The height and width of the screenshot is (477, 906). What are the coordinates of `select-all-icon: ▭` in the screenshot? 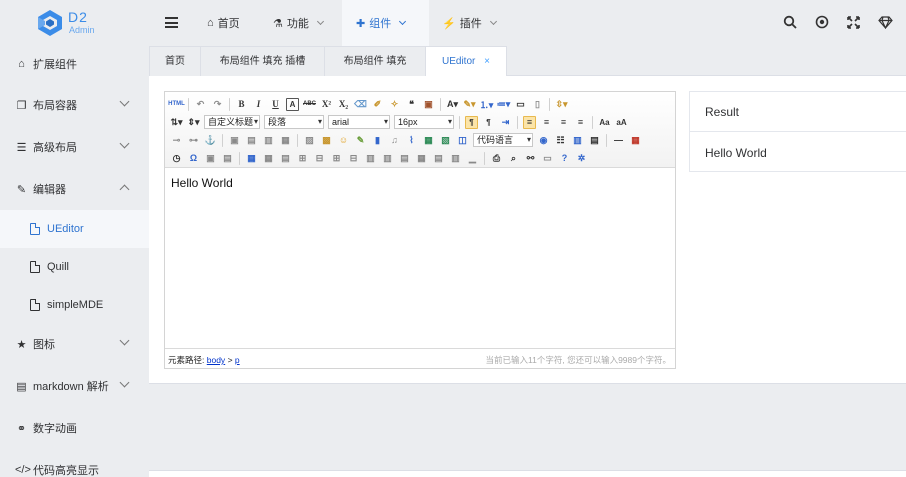 It's located at (520, 104).